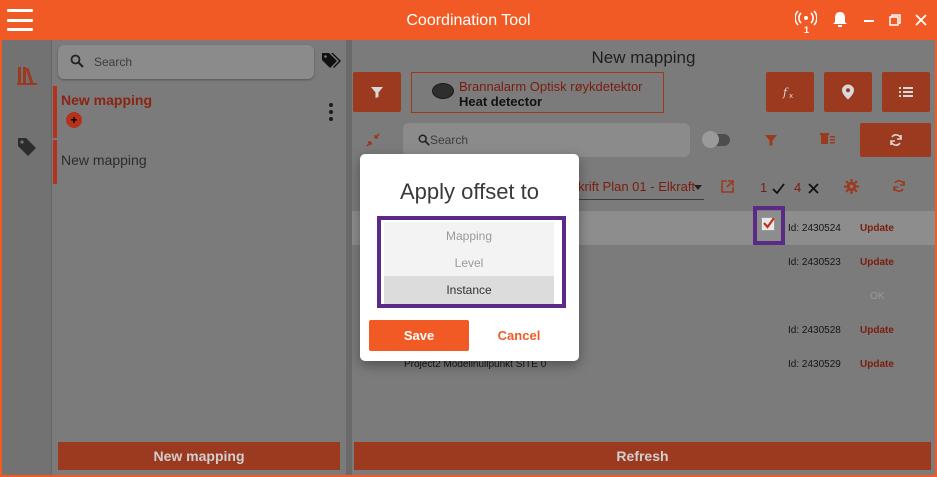  Describe the element at coordinates (921, 21) in the screenshot. I see `close-icon` at that location.